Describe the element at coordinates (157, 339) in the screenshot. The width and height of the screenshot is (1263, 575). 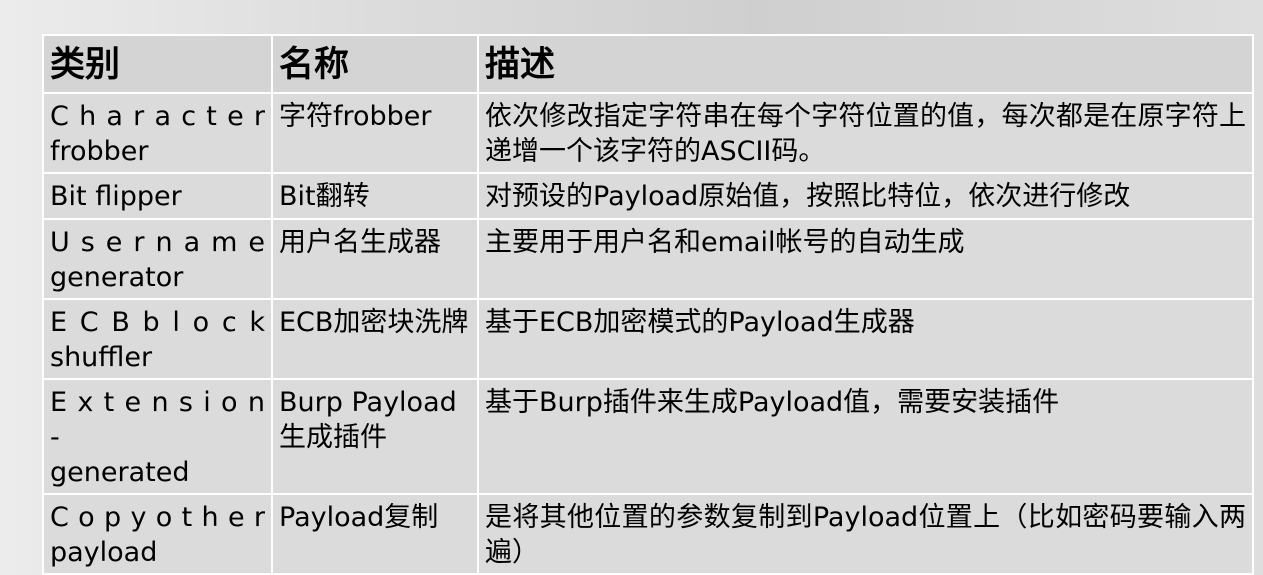
I see `cell-category: E C B b l o c k shuffler` at that location.